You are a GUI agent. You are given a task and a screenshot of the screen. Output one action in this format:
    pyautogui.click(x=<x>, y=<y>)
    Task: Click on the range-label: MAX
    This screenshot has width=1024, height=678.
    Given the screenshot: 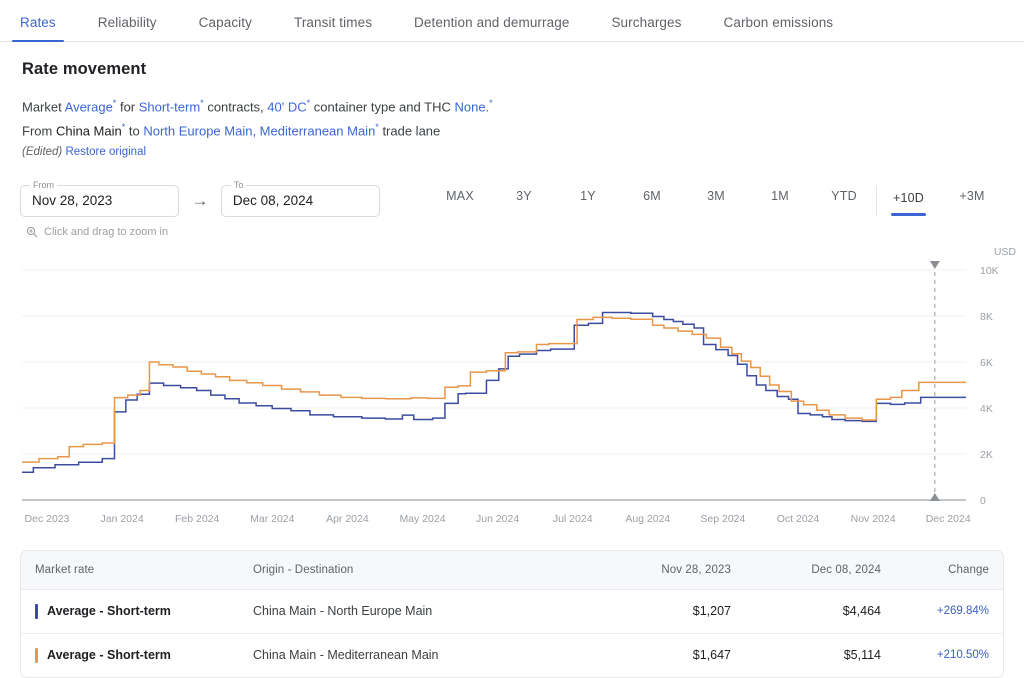 What is the action you would take?
    pyautogui.click(x=460, y=196)
    